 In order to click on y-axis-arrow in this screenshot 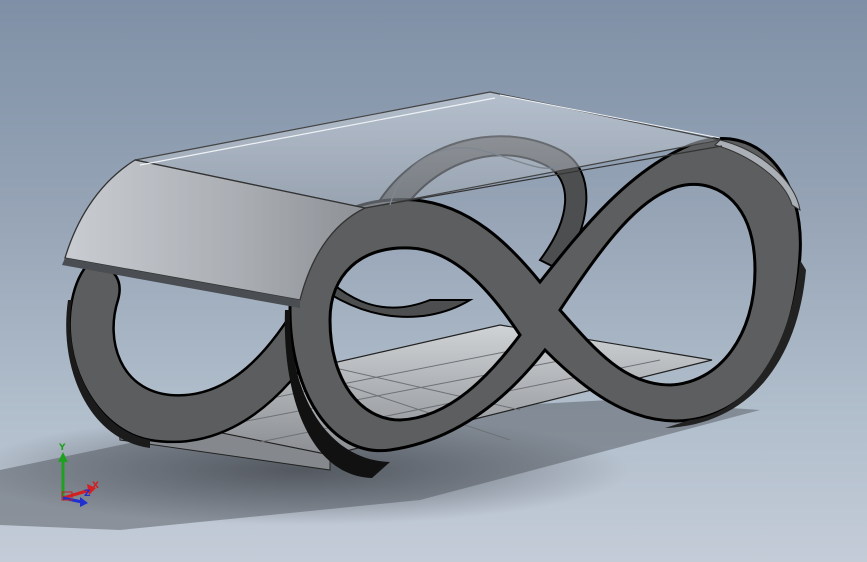, I will do `click(63, 457)`.